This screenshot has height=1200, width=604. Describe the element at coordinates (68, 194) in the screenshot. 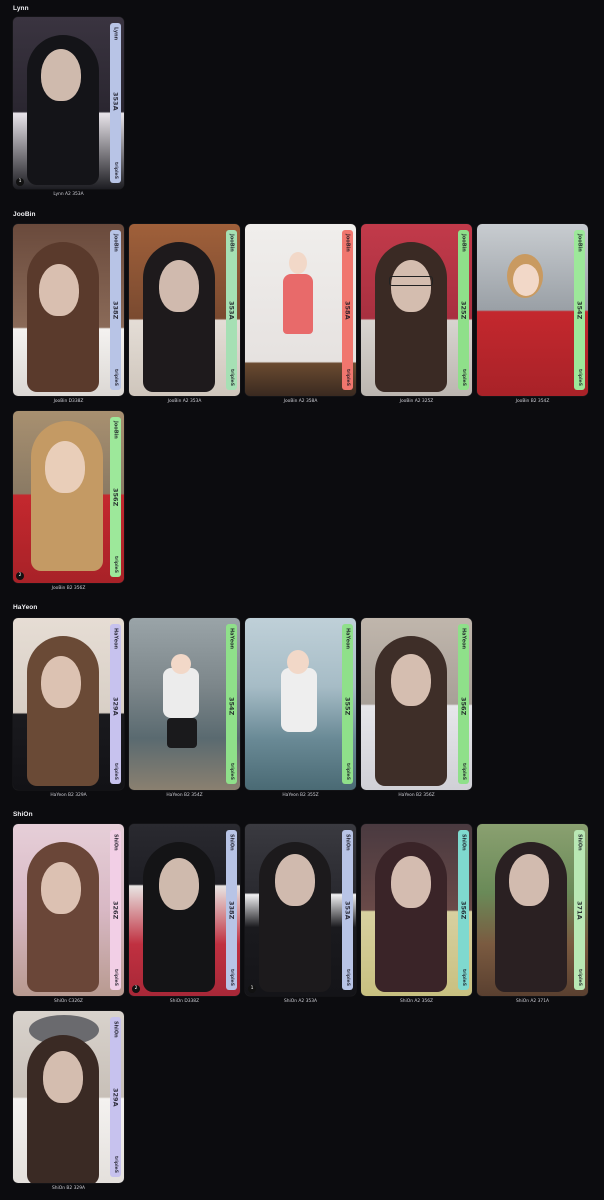

I see `card-caption: Lynn A2 353A` at that location.